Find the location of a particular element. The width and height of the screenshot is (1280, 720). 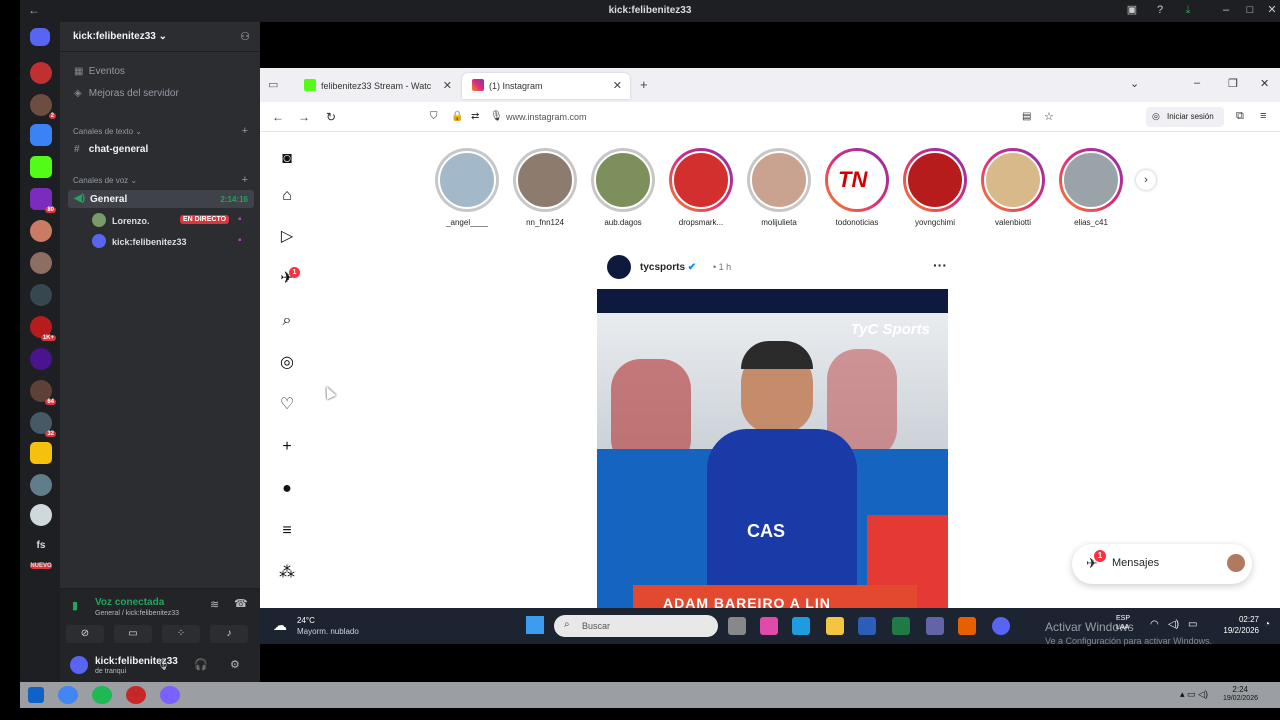

messages-button: ✈ 1 Mensajes is located at coordinates (1162, 564).